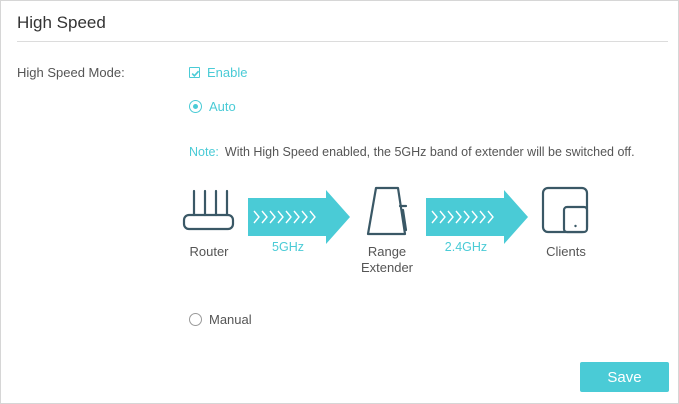 The height and width of the screenshot is (404, 679). I want to click on save-button: Save, so click(624, 377).